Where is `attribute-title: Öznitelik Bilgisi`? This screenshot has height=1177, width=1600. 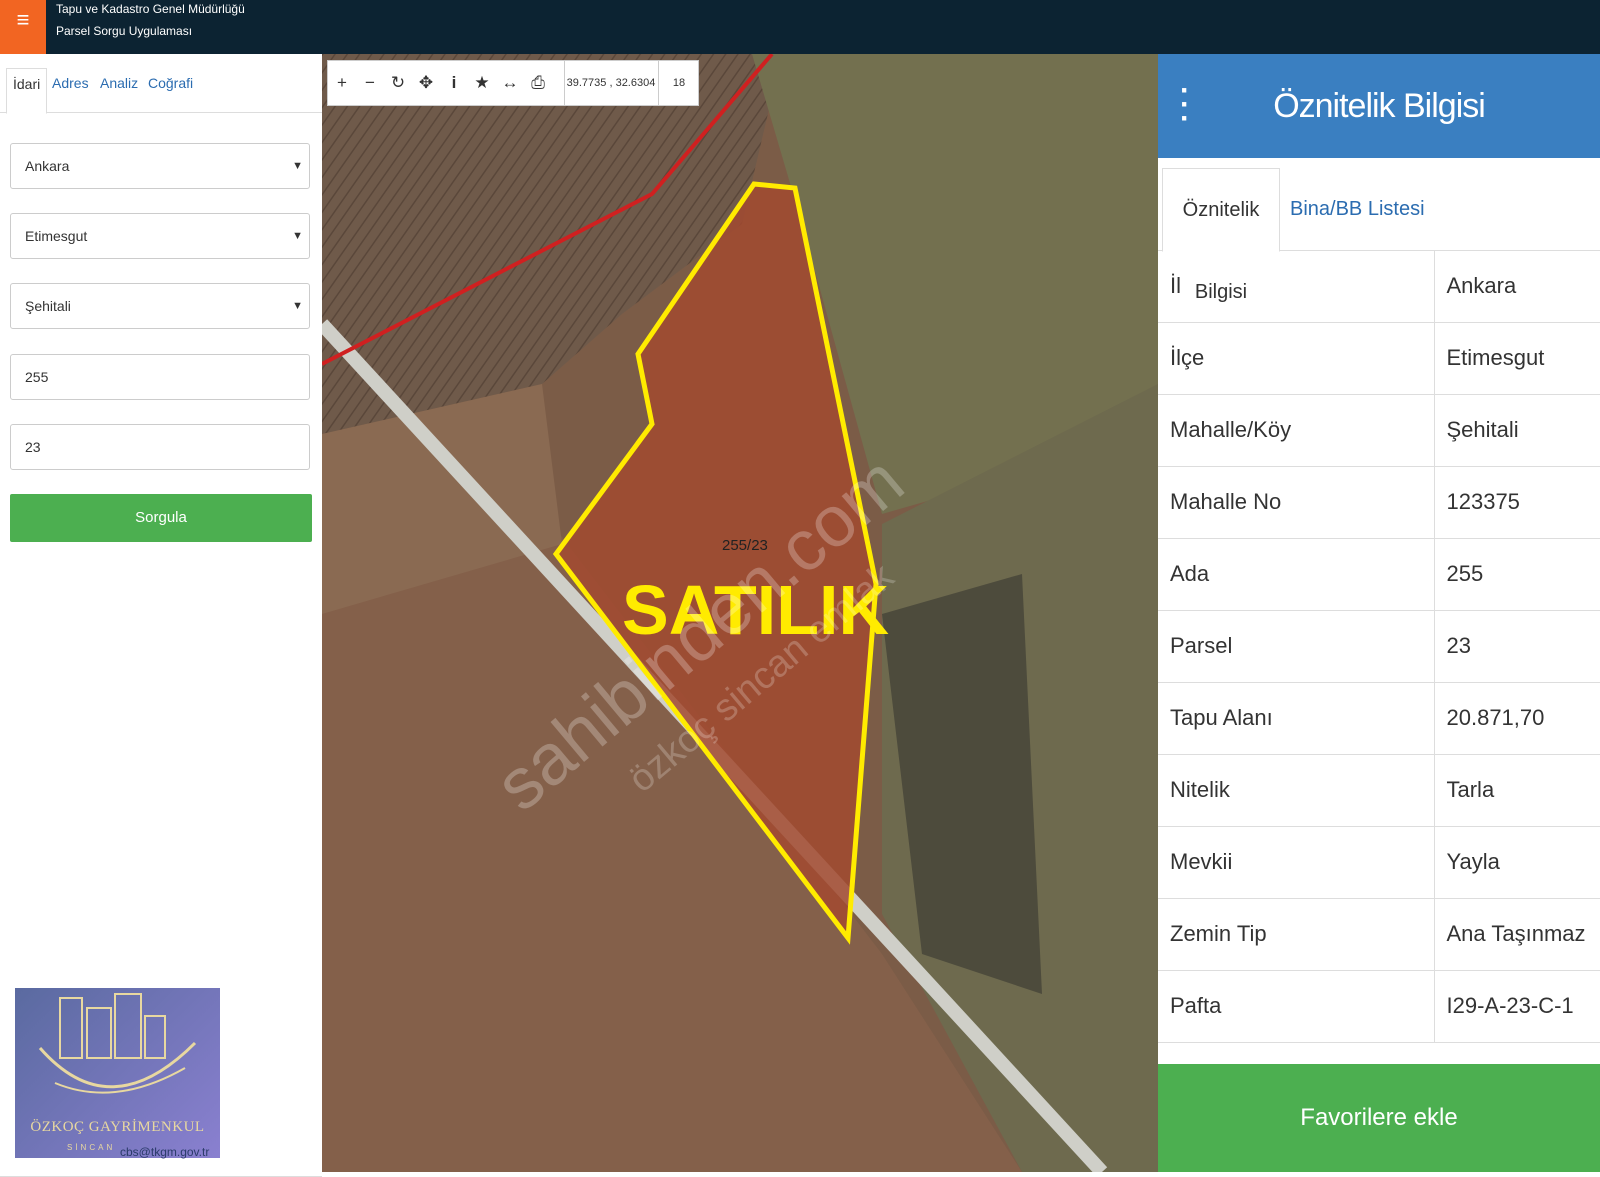
attribute-title: Öznitelik Bilgisi is located at coordinates (1379, 106).